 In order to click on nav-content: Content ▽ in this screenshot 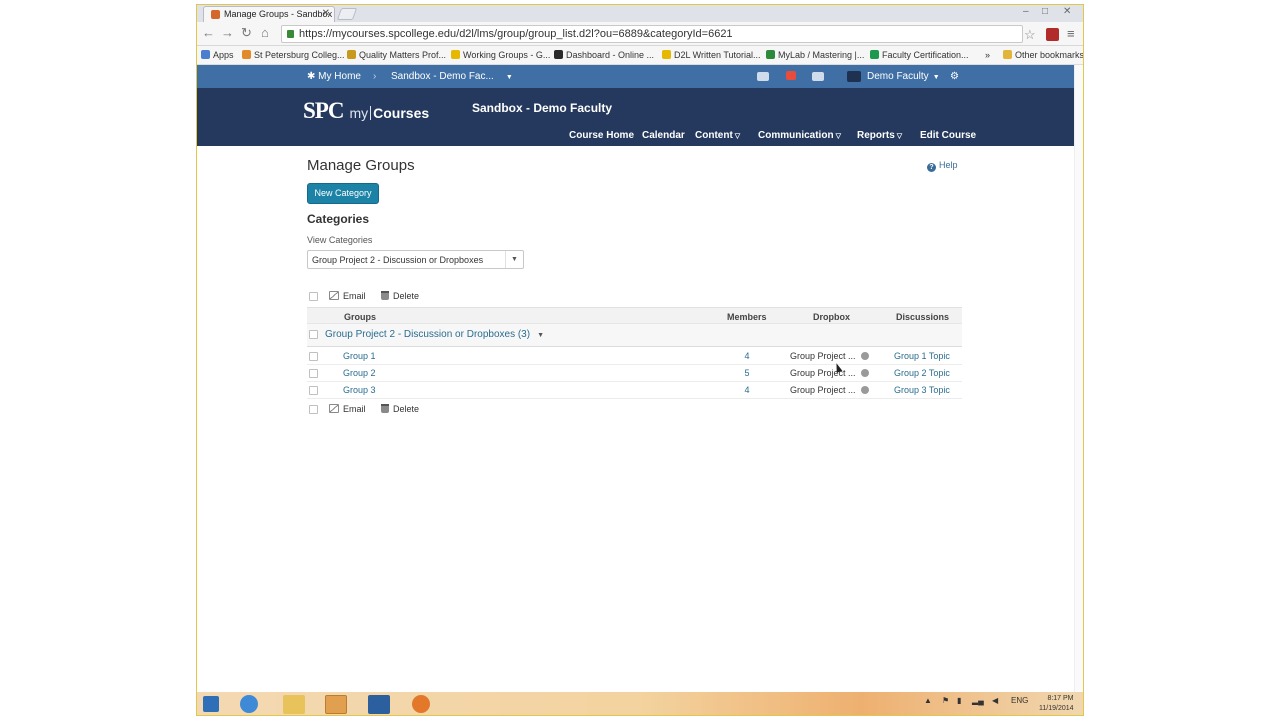, I will do `click(717, 135)`.